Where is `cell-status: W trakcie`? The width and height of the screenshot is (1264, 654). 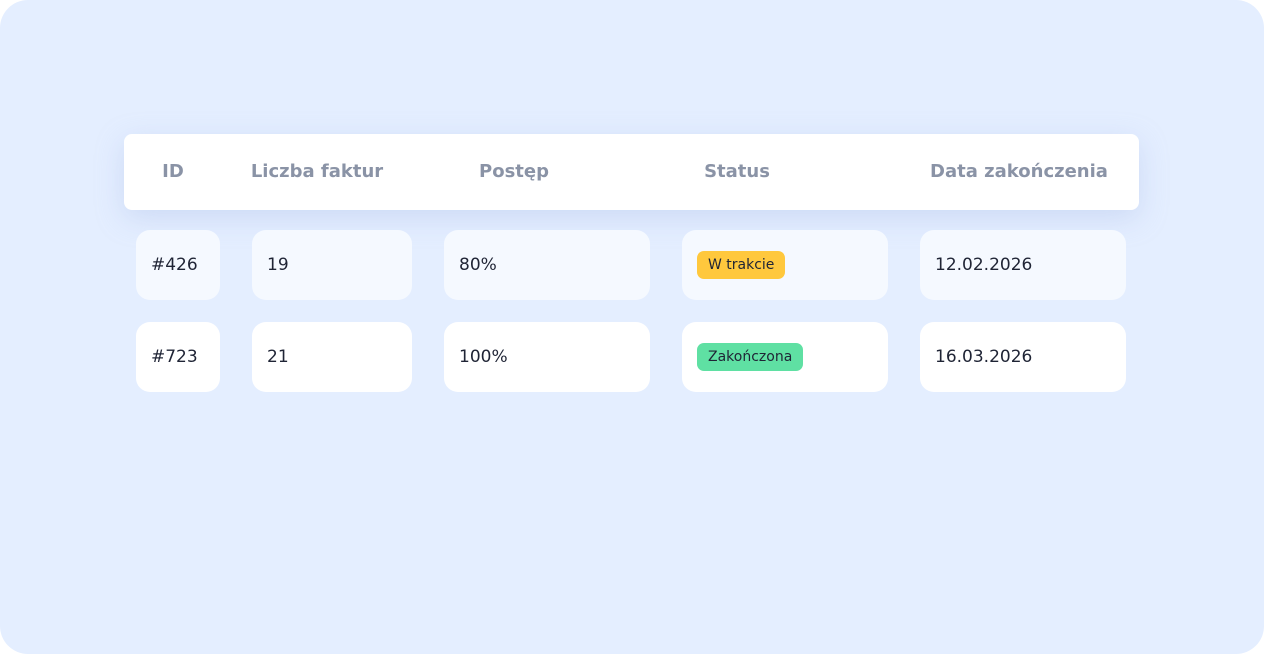 cell-status: W trakcie is located at coordinates (785, 265).